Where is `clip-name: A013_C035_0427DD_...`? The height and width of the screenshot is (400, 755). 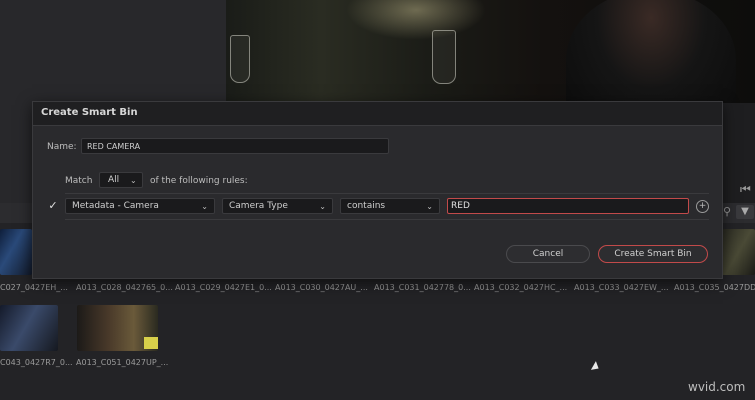
clip-name: A013_C035_0427DD_... is located at coordinates (714, 287).